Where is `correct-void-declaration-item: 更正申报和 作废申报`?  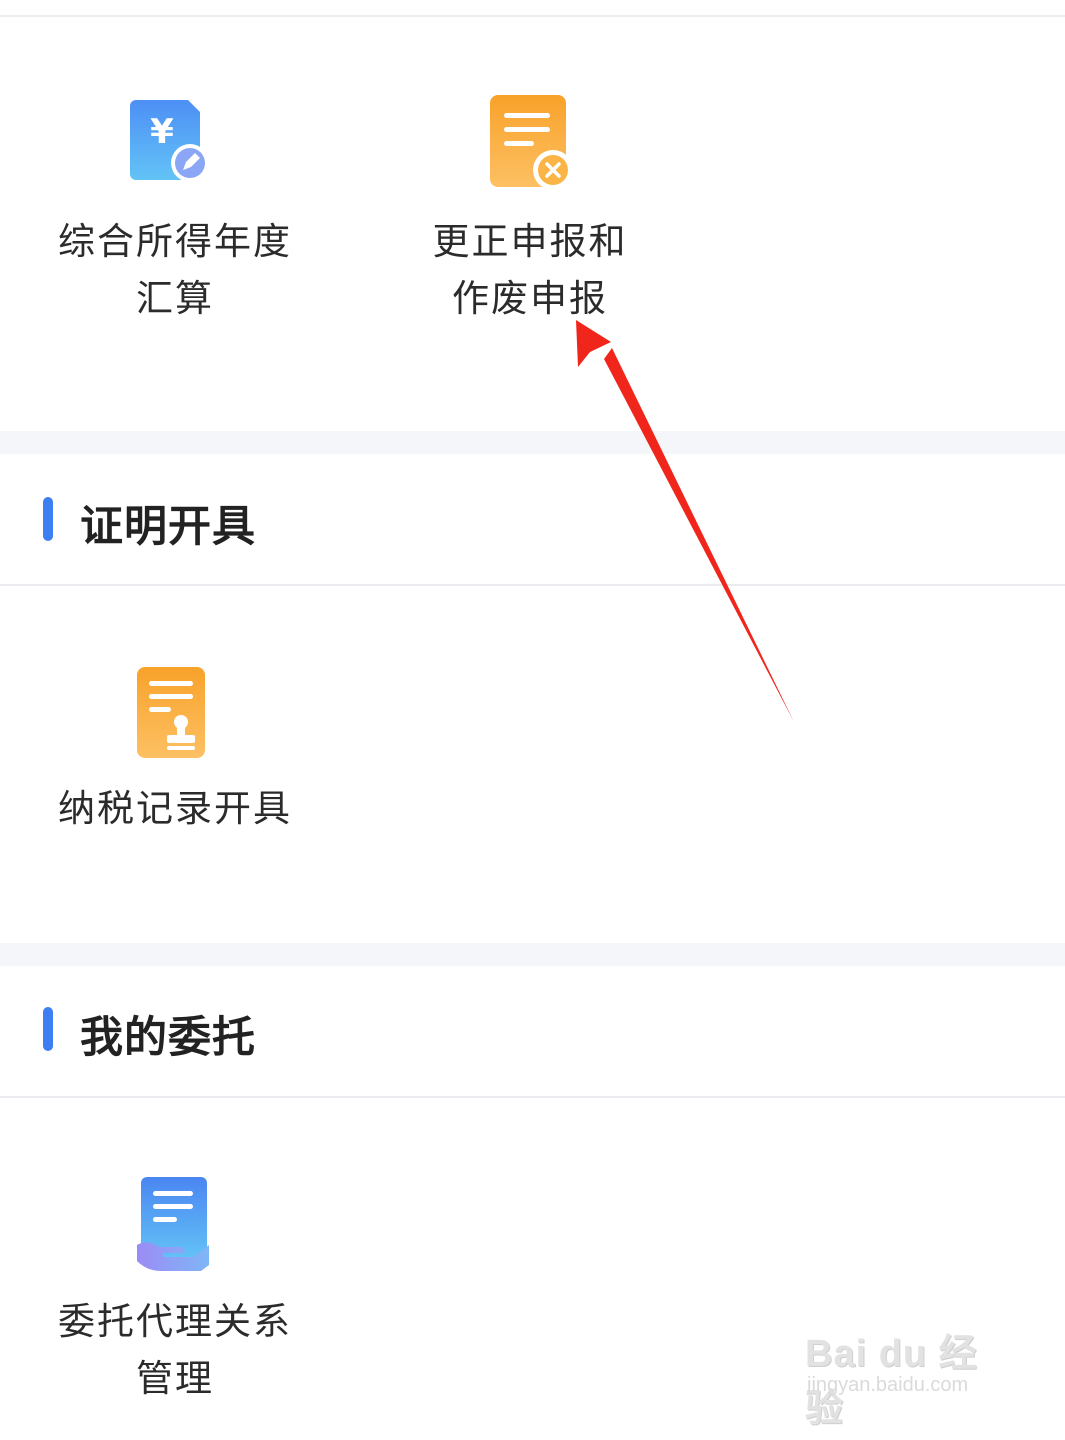 correct-void-declaration-item: 更正申报和 作废申报 is located at coordinates (530, 215).